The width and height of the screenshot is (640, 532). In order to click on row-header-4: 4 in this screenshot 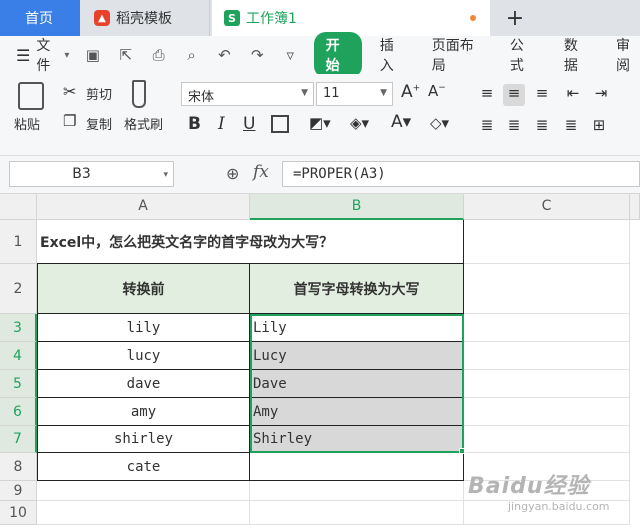, I will do `click(18, 356)`.